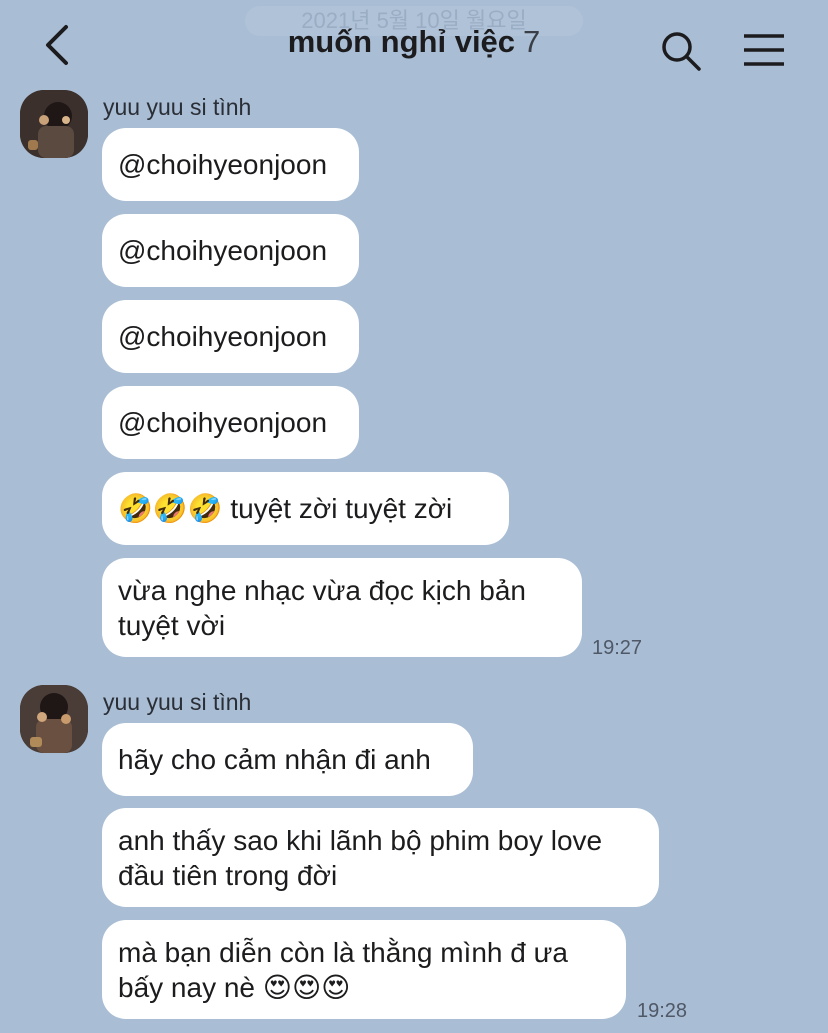 The image size is (828, 1033). I want to click on message-time: 19:28, so click(662, 1011).